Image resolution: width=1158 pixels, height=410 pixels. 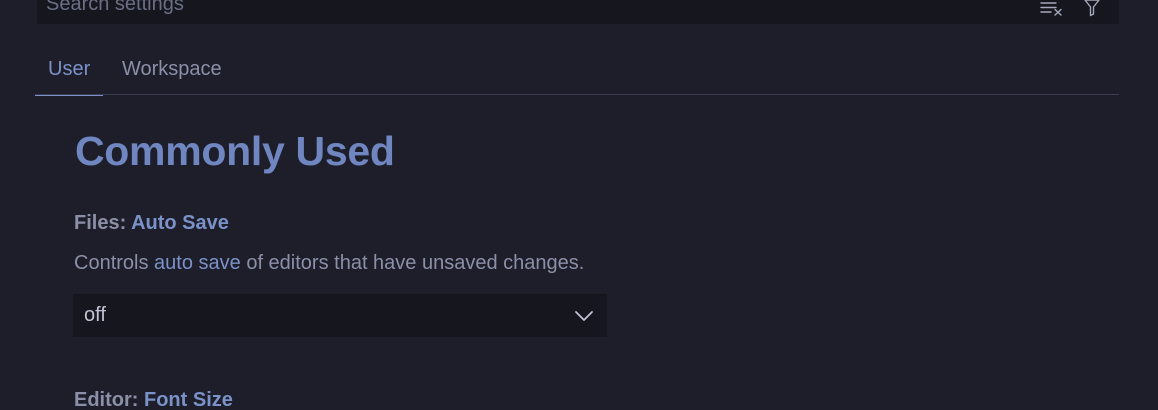 I want to click on setting-title-files-auto-save: Files: Auto Save, so click(x=151, y=223).